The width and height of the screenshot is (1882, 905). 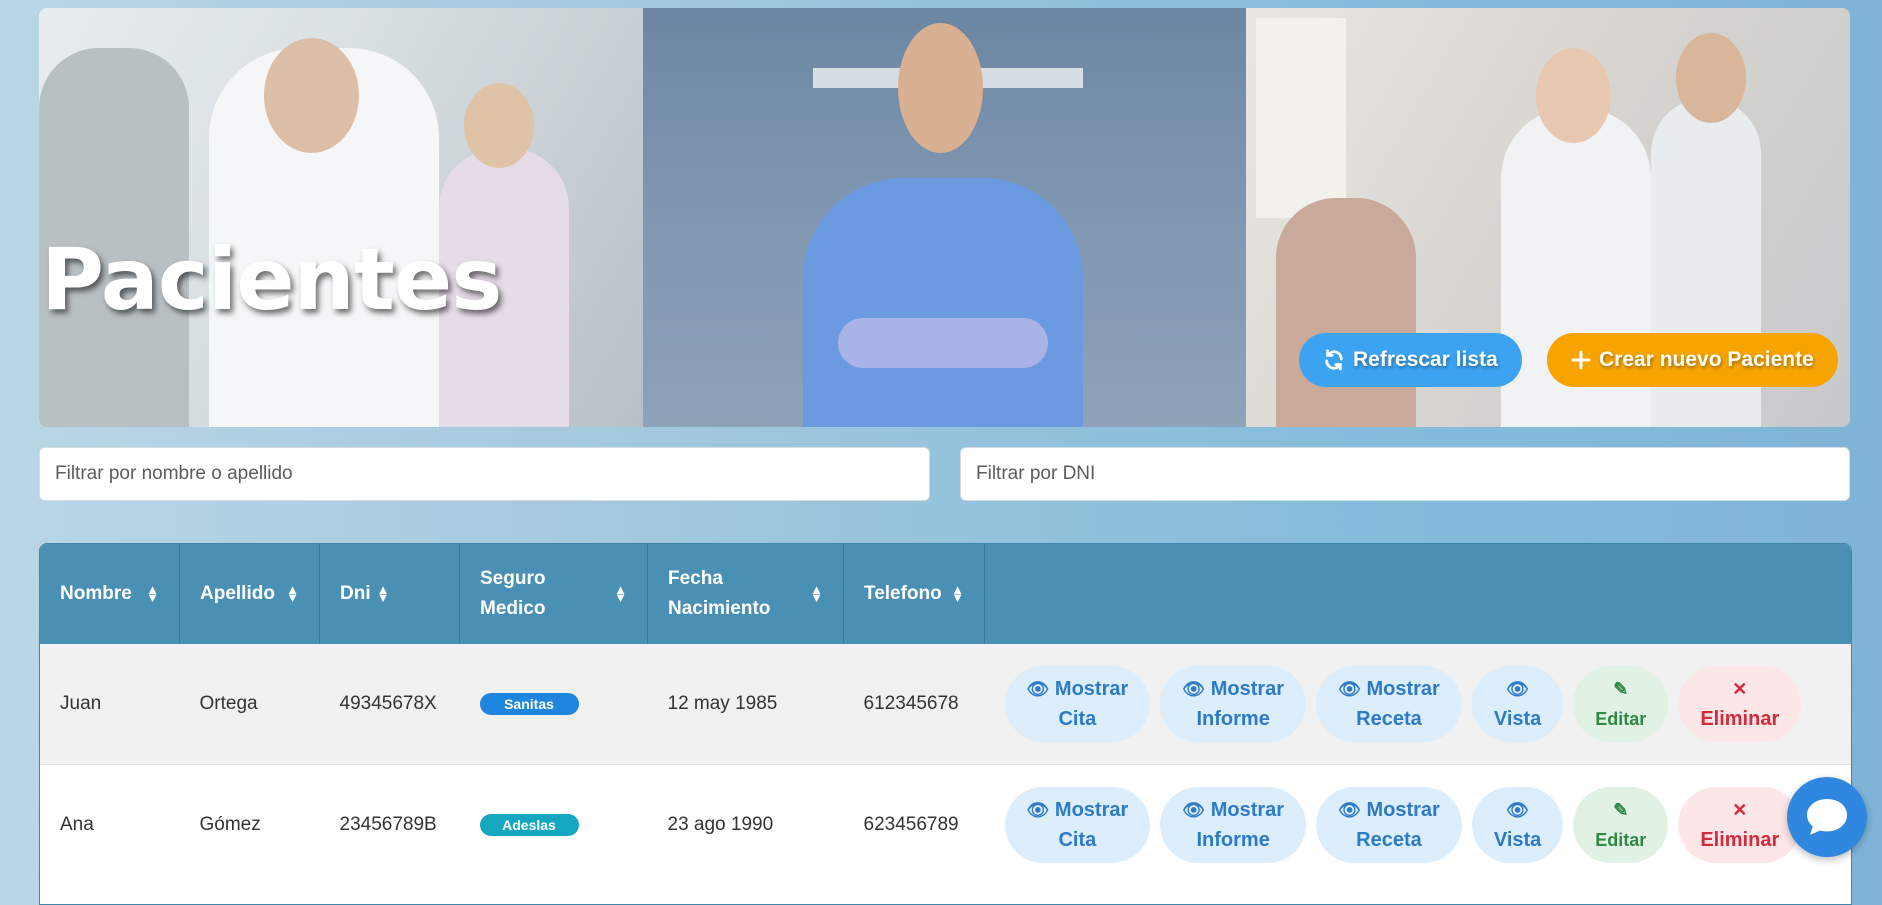 What do you see at coordinates (96, 593) in the screenshot?
I see `column-header-label: Nombre` at bounding box center [96, 593].